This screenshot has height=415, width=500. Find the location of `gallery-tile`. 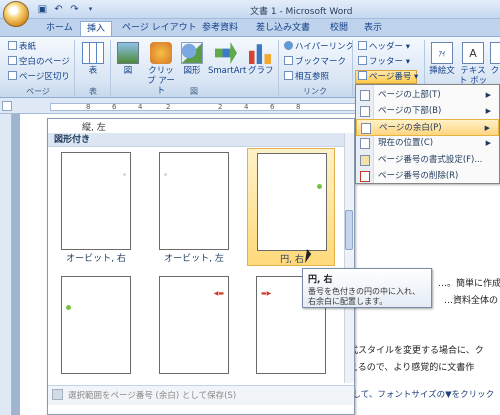

gallery-tile is located at coordinates (96, 328).